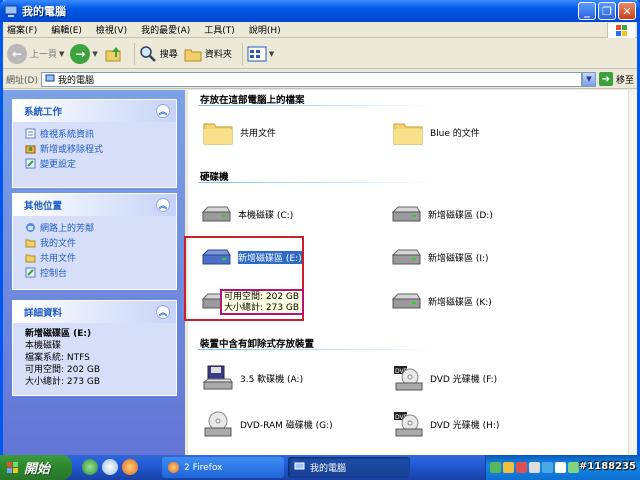 The width and height of the screenshot is (640, 480). What do you see at coordinates (328, 469) in the screenshot?
I see `taskbar-my-computer-label: 我的電腦` at bounding box center [328, 469].